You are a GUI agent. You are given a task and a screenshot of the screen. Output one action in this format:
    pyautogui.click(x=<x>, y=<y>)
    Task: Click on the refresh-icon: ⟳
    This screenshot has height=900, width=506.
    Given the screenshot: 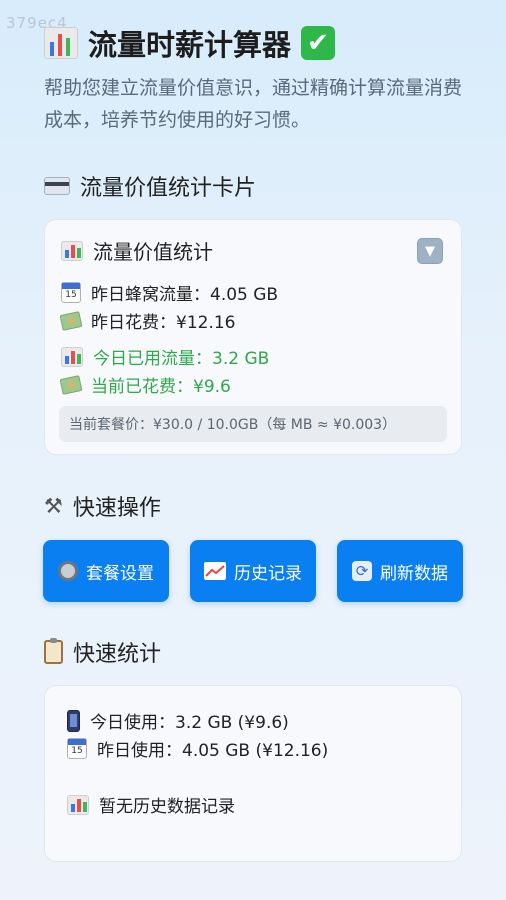 What is the action you would take?
    pyautogui.click(x=362, y=571)
    